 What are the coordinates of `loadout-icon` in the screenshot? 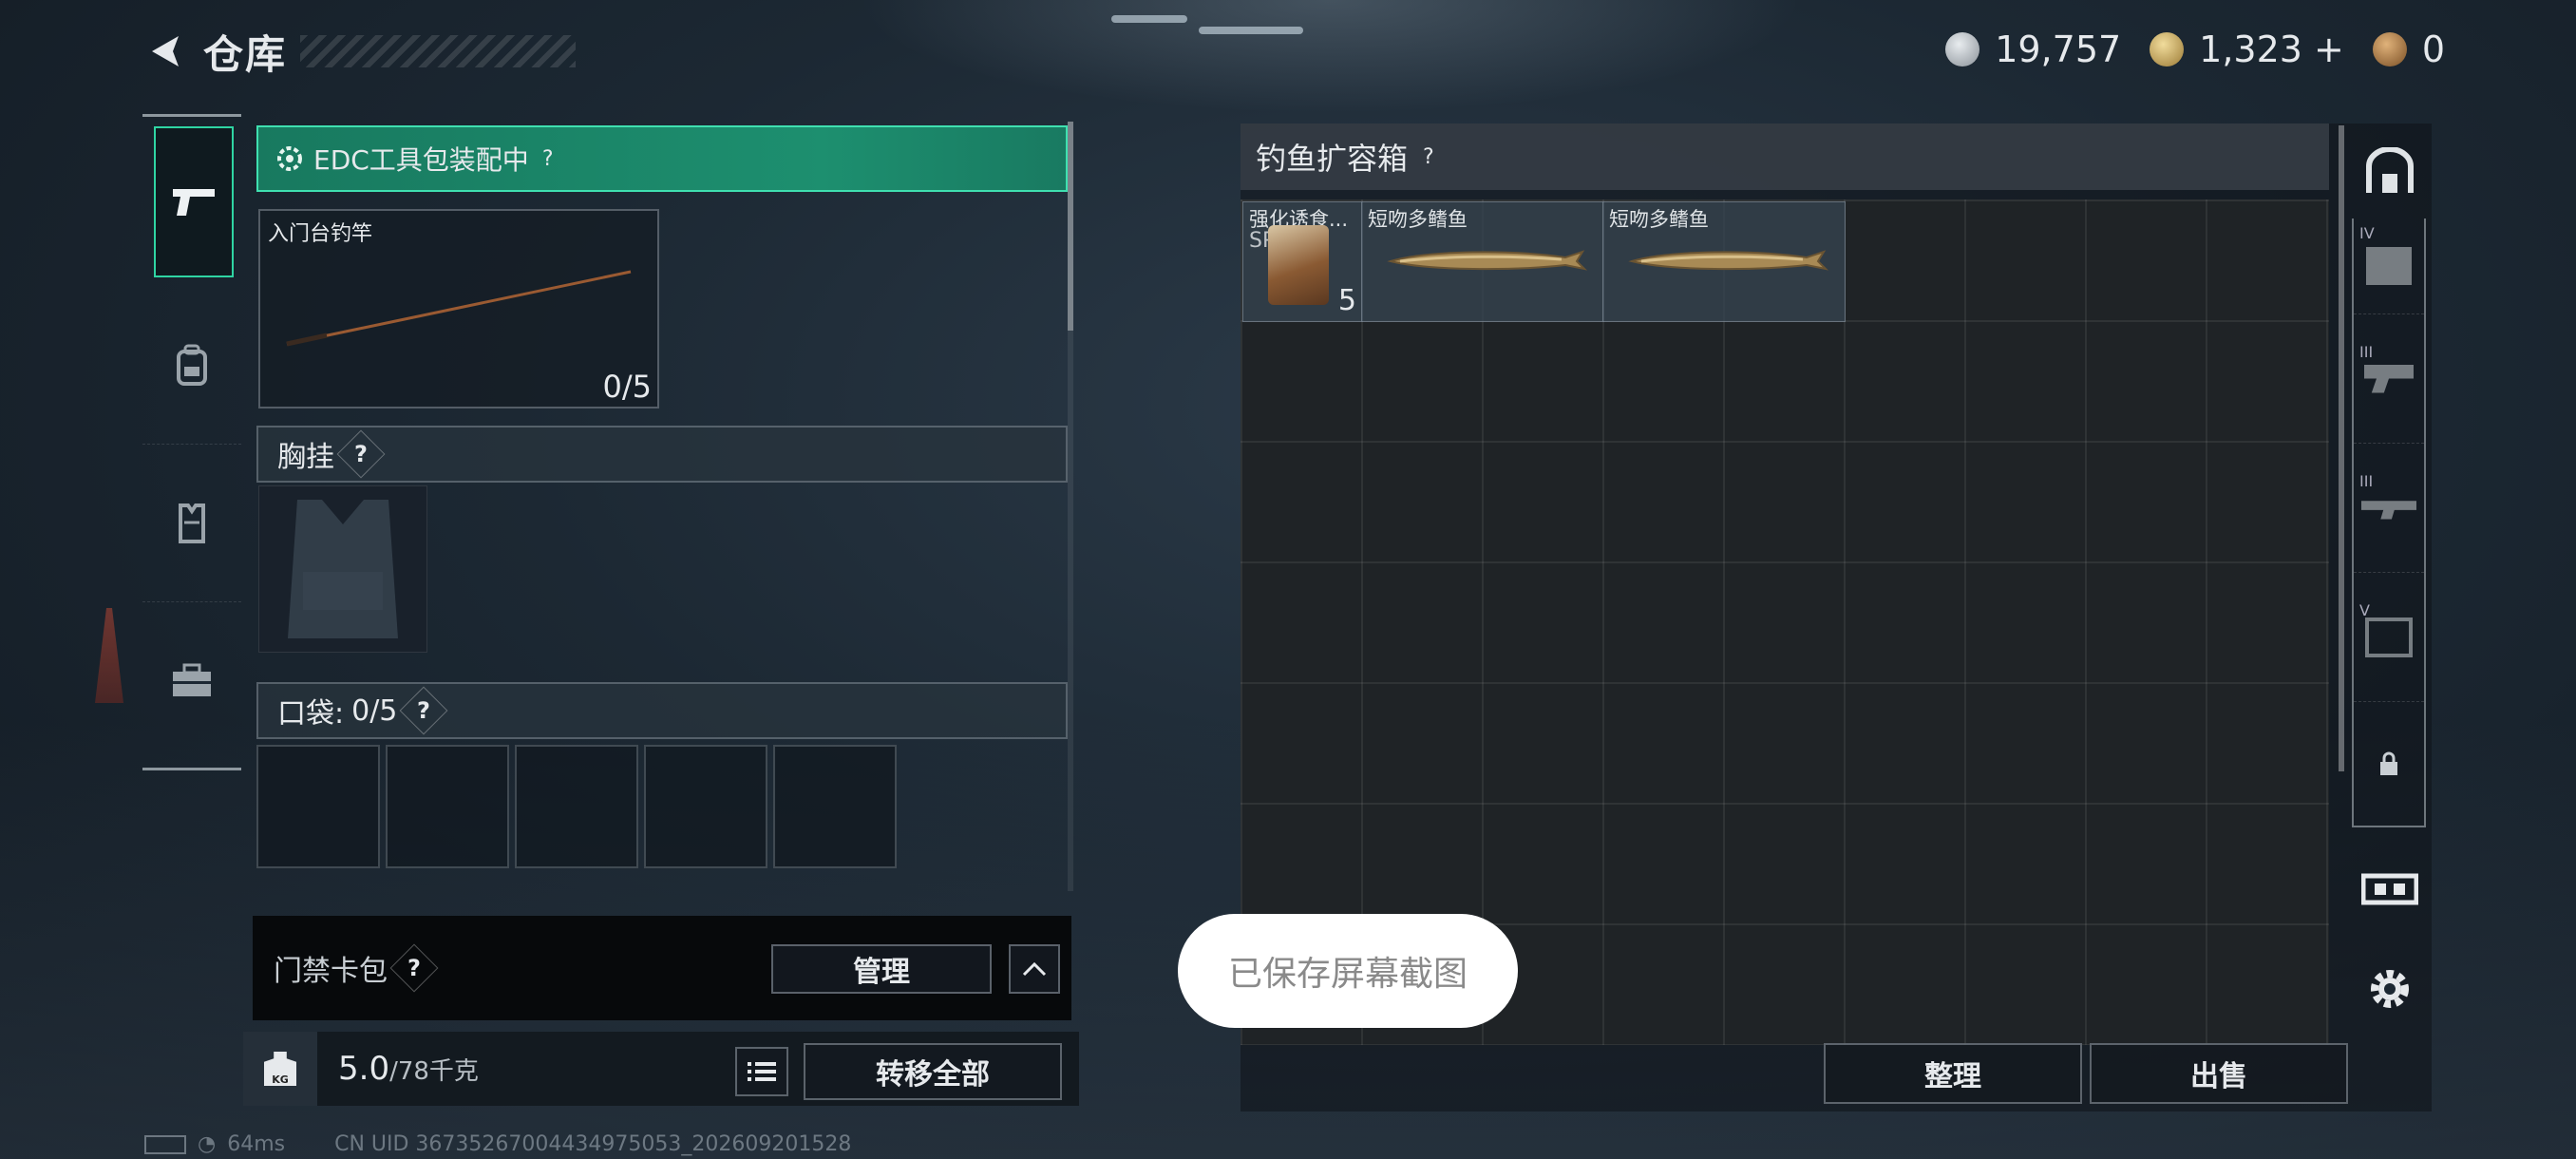 It's located at (2389, 889).